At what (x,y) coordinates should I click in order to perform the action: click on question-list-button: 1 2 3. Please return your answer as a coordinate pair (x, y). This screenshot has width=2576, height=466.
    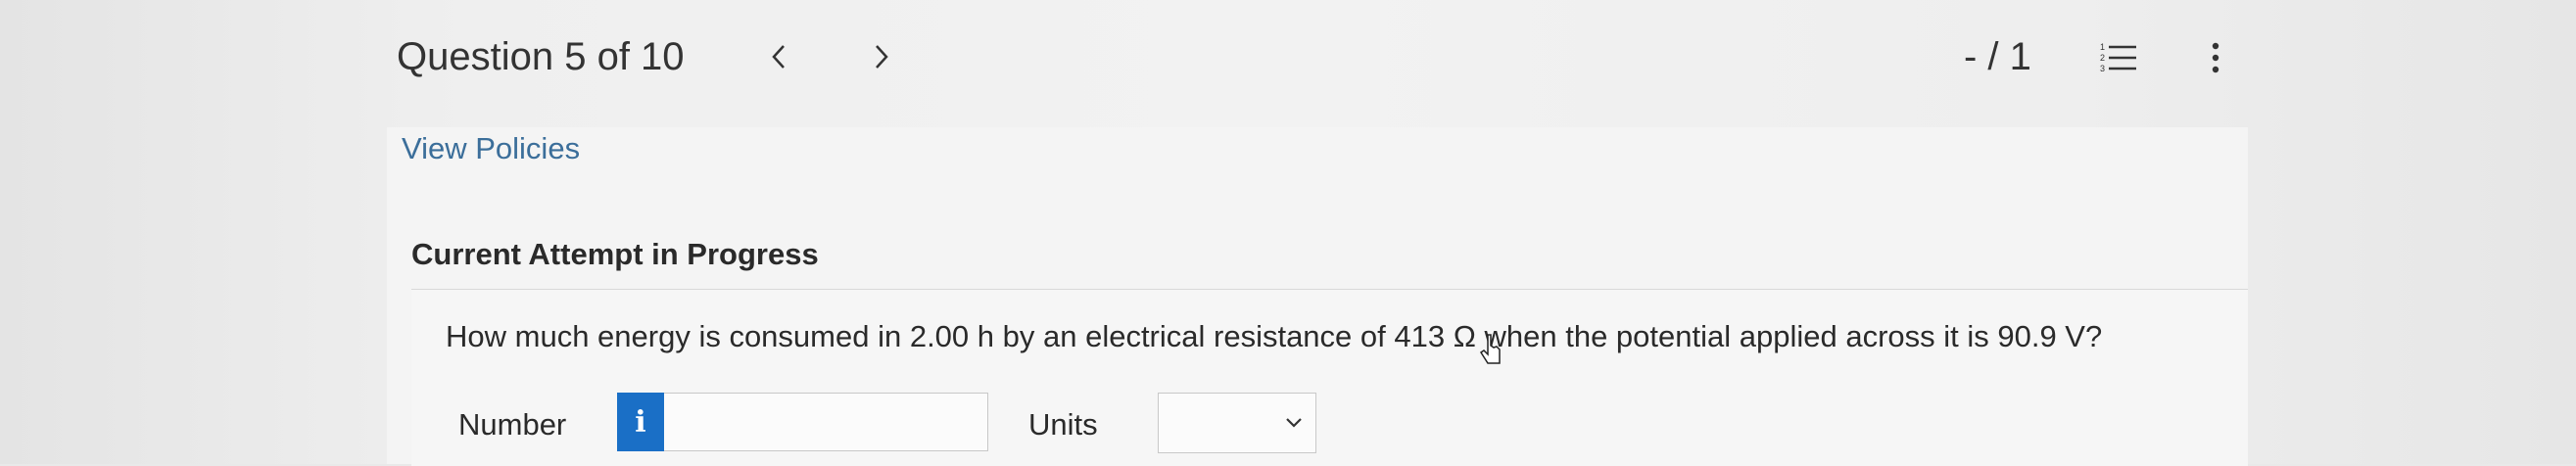
    Looking at the image, I should click on (2118, 57).